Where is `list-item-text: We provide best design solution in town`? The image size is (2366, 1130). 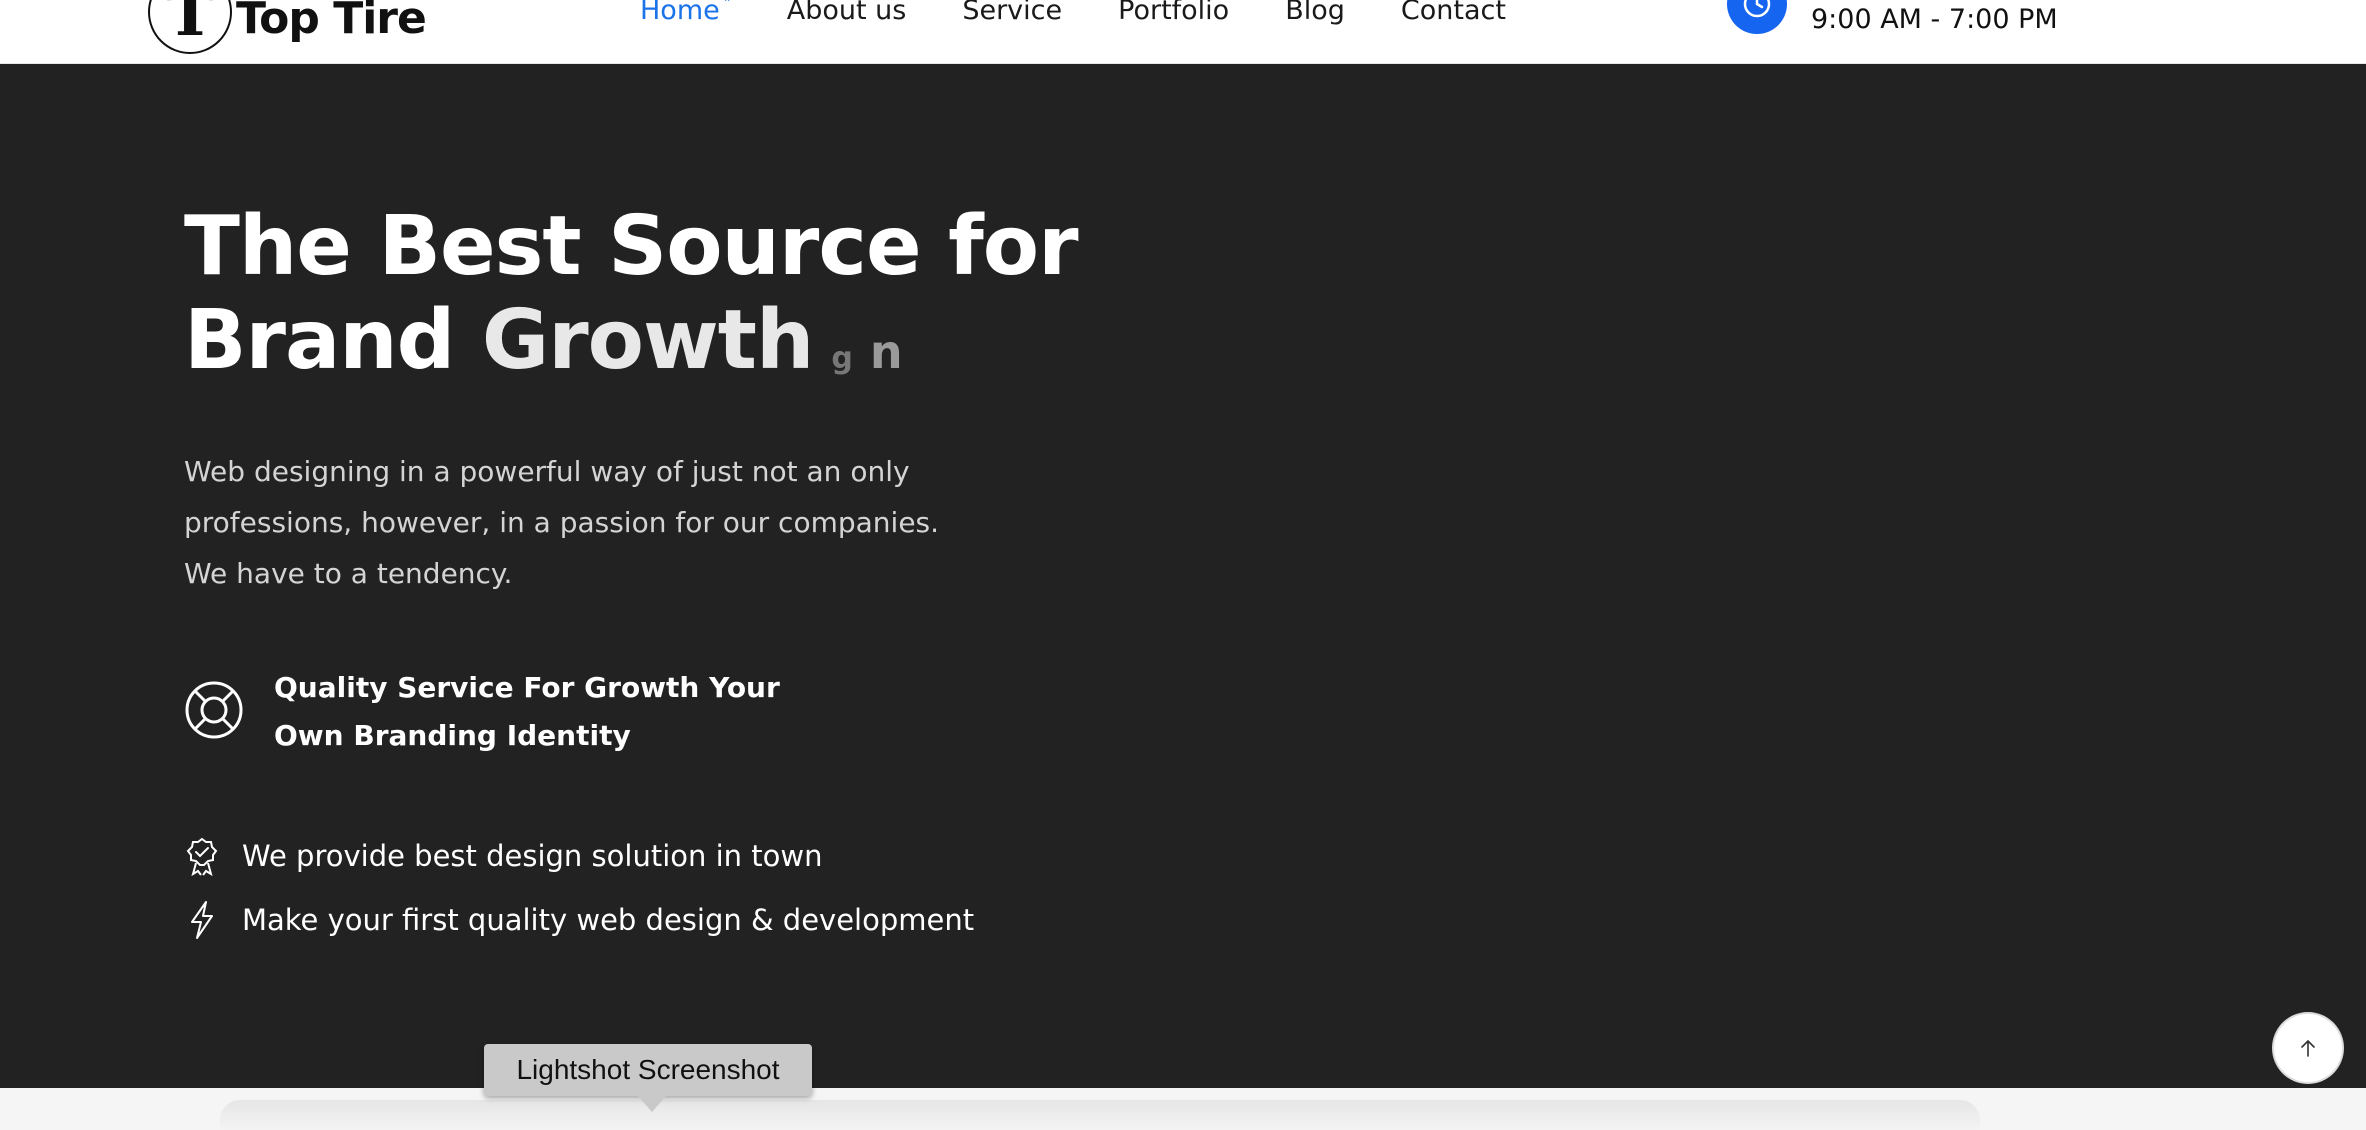
list-item-text: We provide best design solution in town is located at coordinates (532, 856).